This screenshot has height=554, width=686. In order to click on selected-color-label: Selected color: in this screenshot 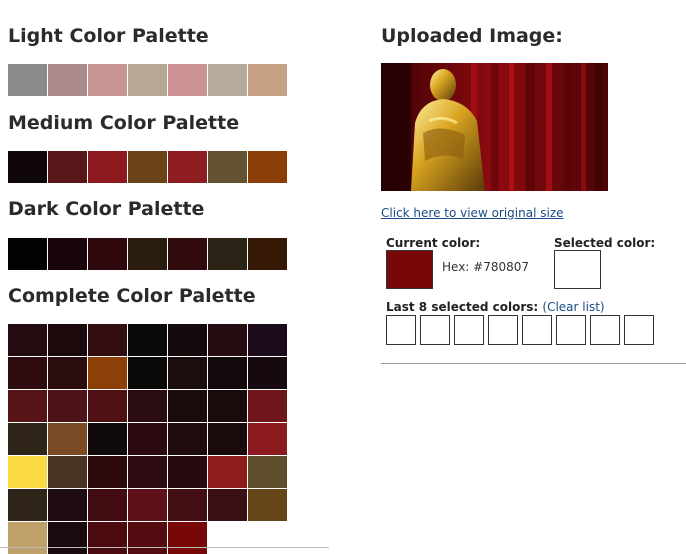, I will do `click(605, 243)`.